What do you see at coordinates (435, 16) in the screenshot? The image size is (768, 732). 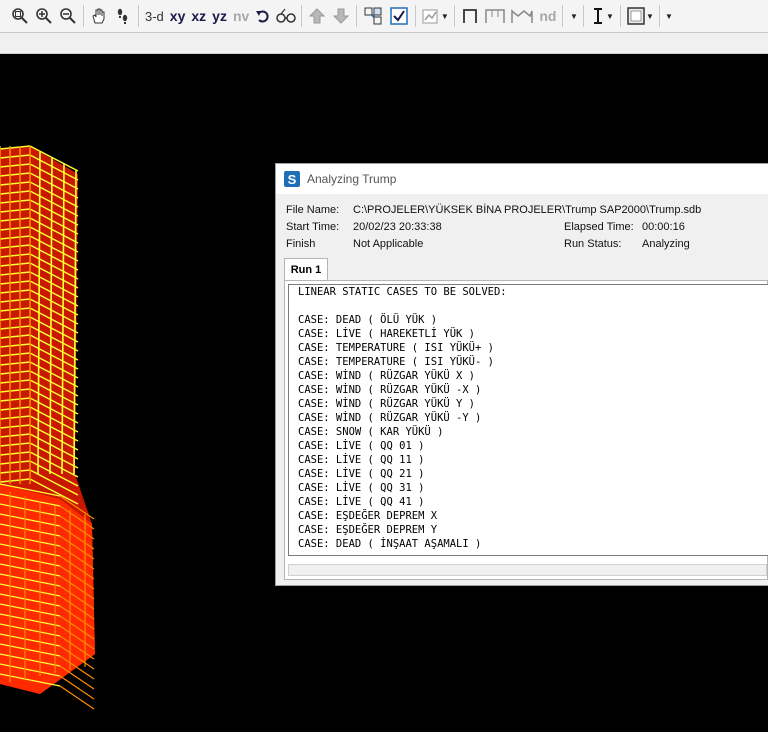 I see `chart-icon: ▼` at bounding box center [435, 16].